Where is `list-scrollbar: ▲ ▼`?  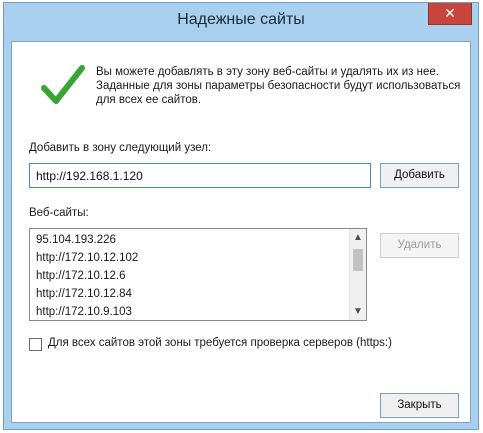
list-scrollbar: ▲ ▼ is located at coordinates (357, 274).